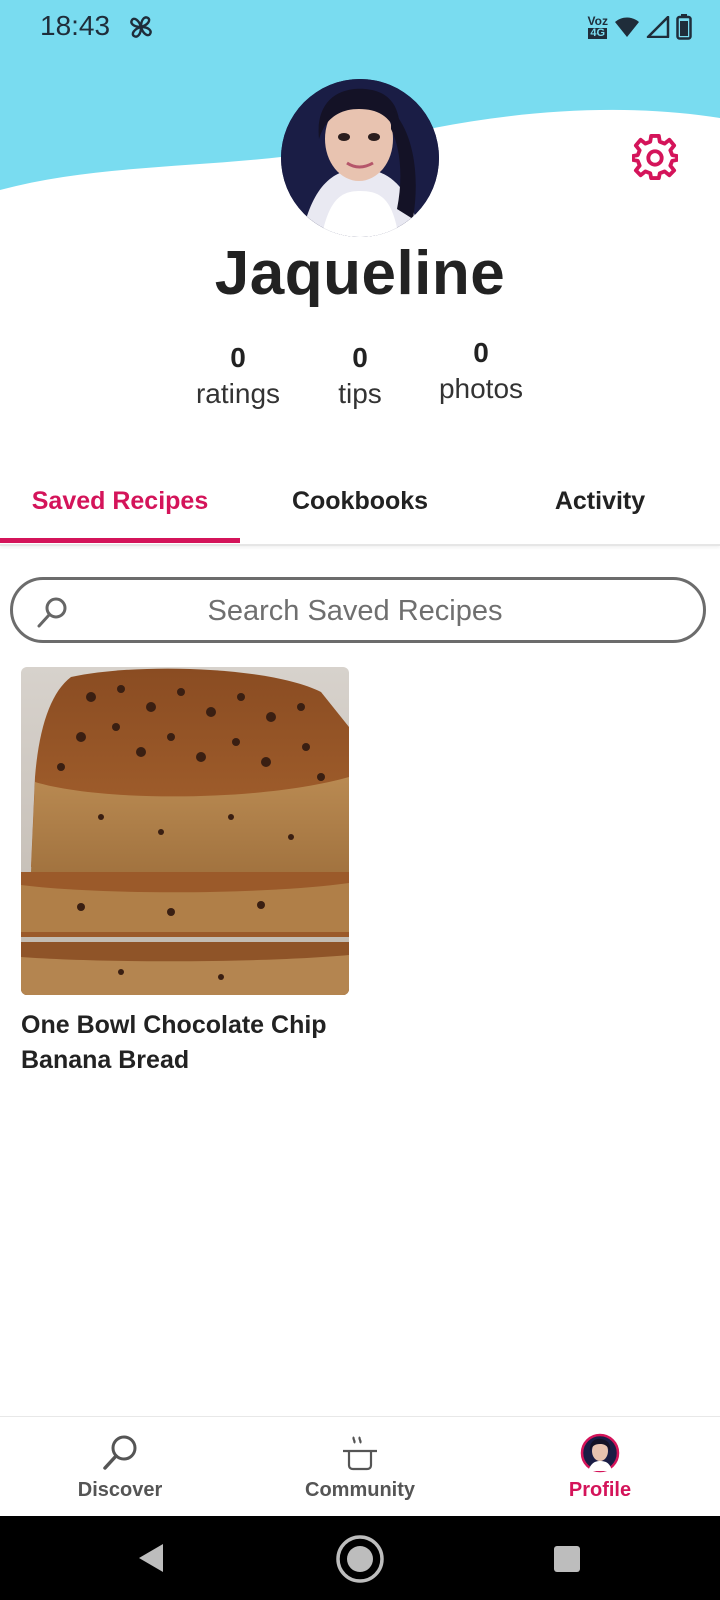 Image resolution: width=720 pixels, height=1600 pixels. What do you see at coordinates (598, 33) in the screenshot?
I see `network-label-bottom: 4G` at bounding box center [598, 33].